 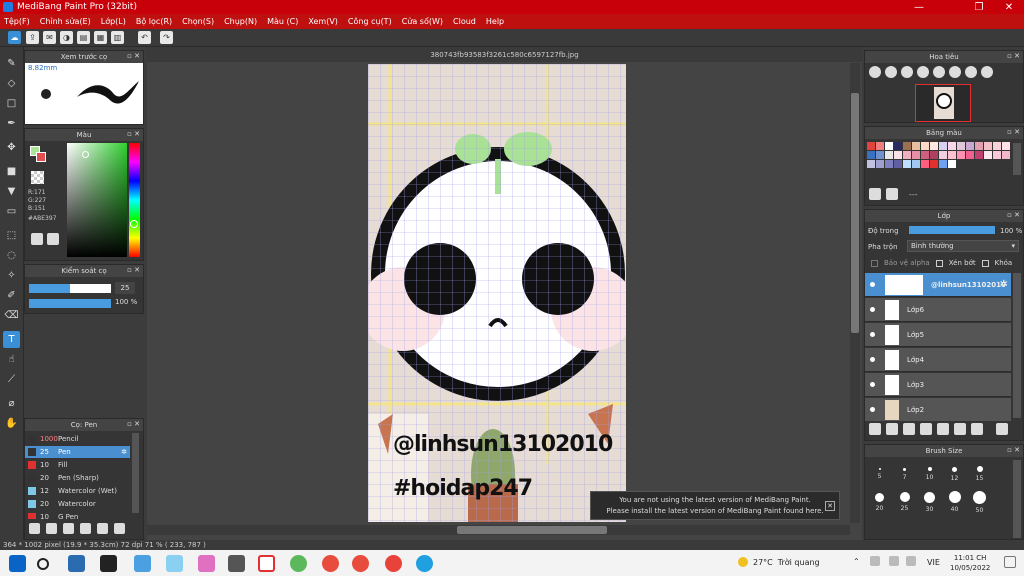 What do you see at coordinates (855, 293) in the screenshot?
I see `vertical-scrollbar` at bounding box center [855, 293].